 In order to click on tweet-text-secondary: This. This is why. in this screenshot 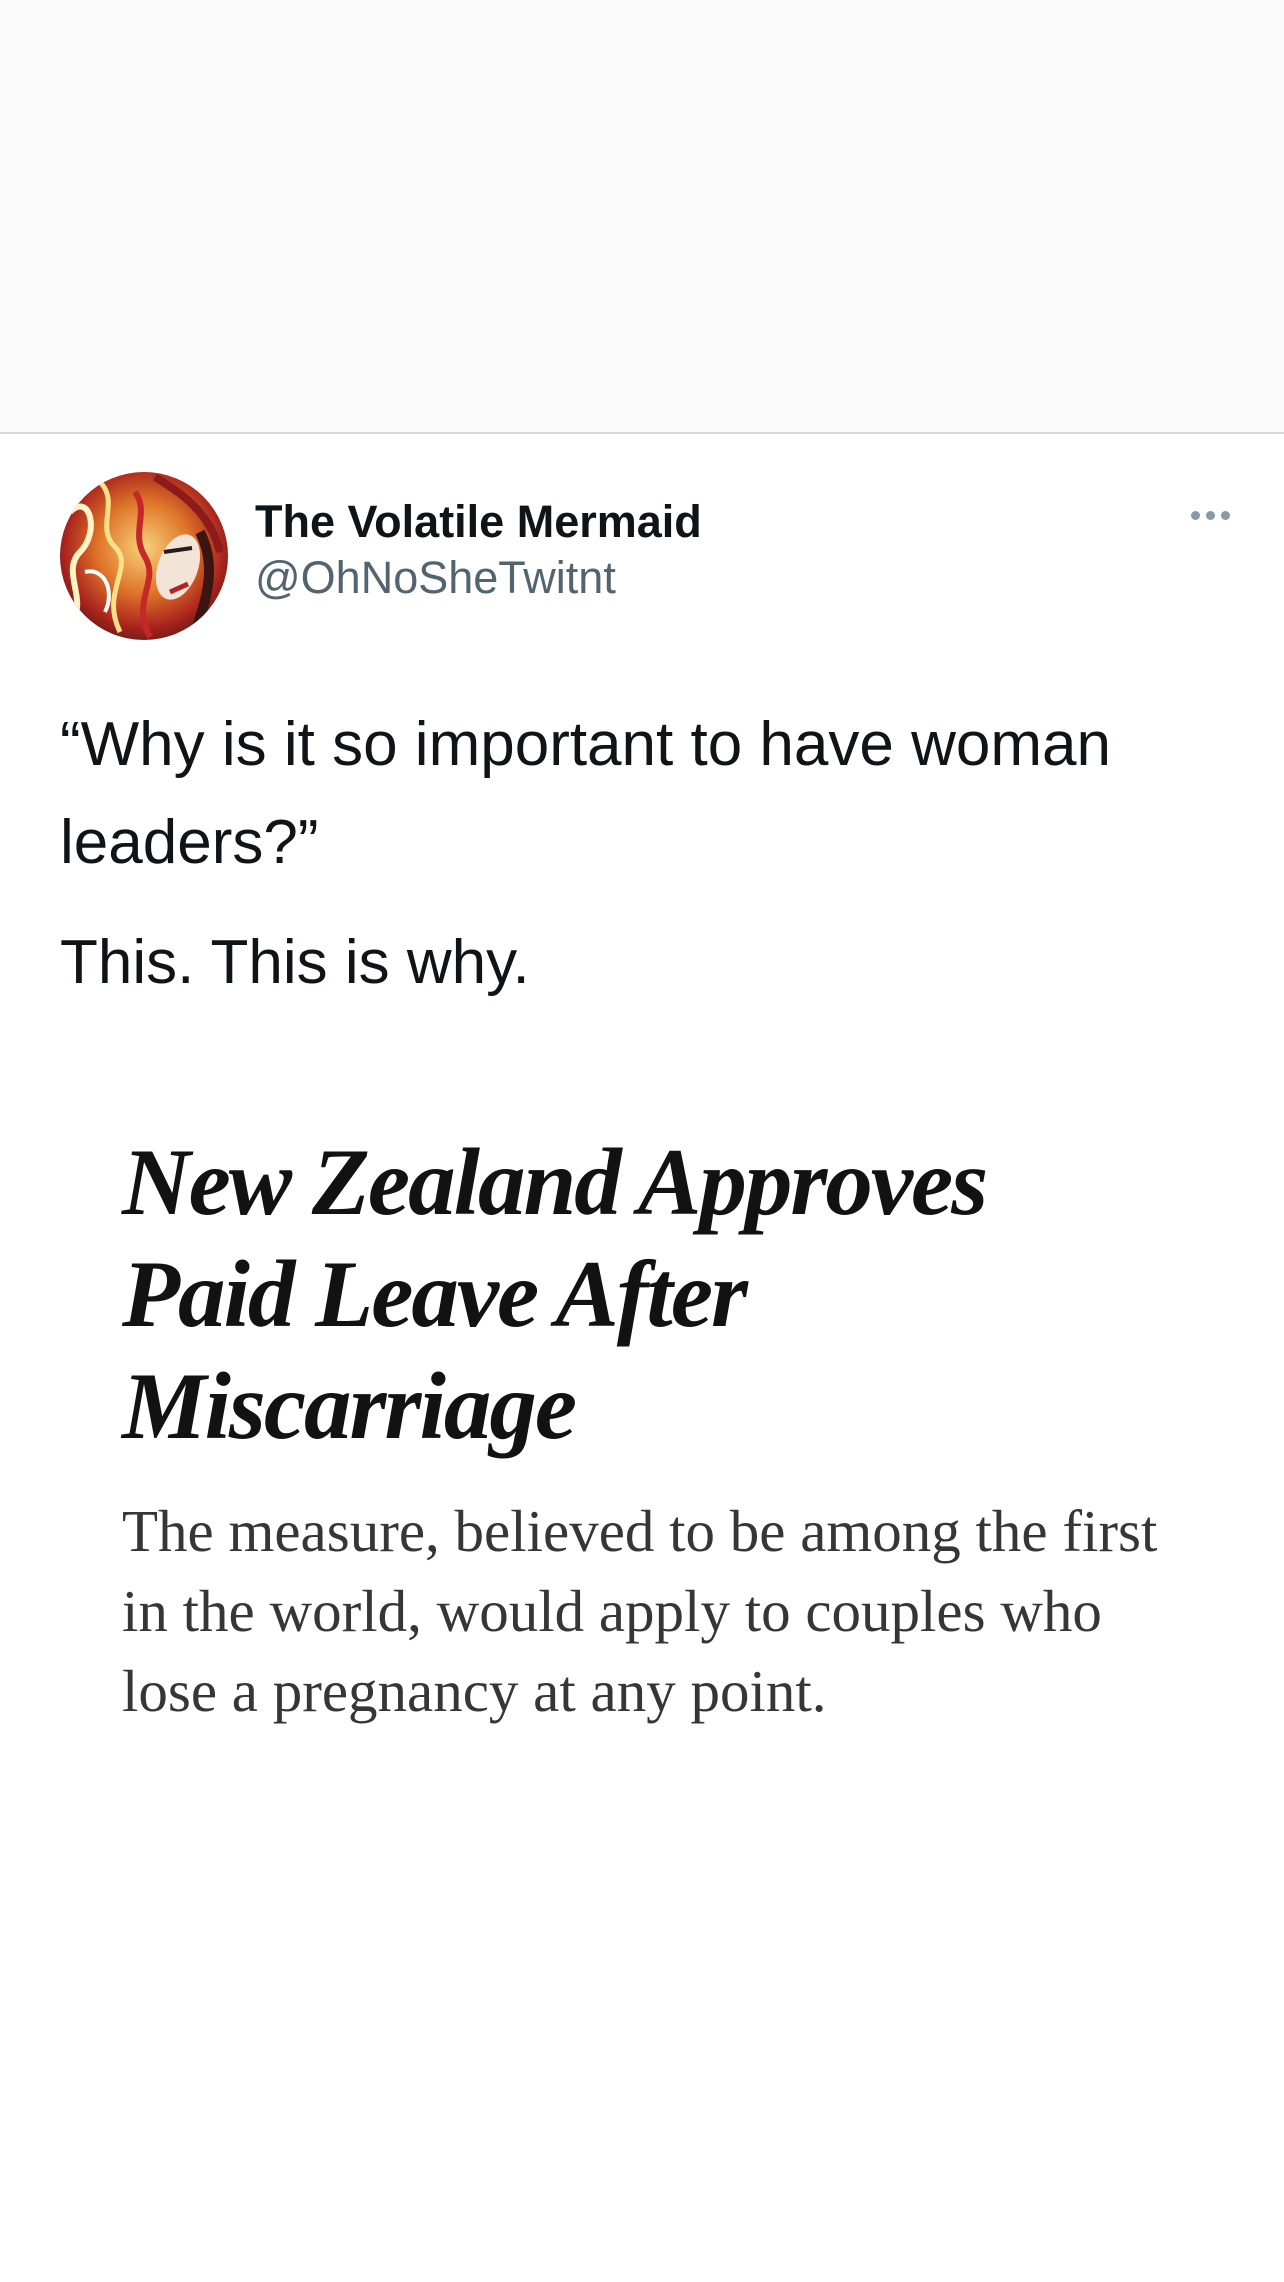, I will do `click(295, 962)`.